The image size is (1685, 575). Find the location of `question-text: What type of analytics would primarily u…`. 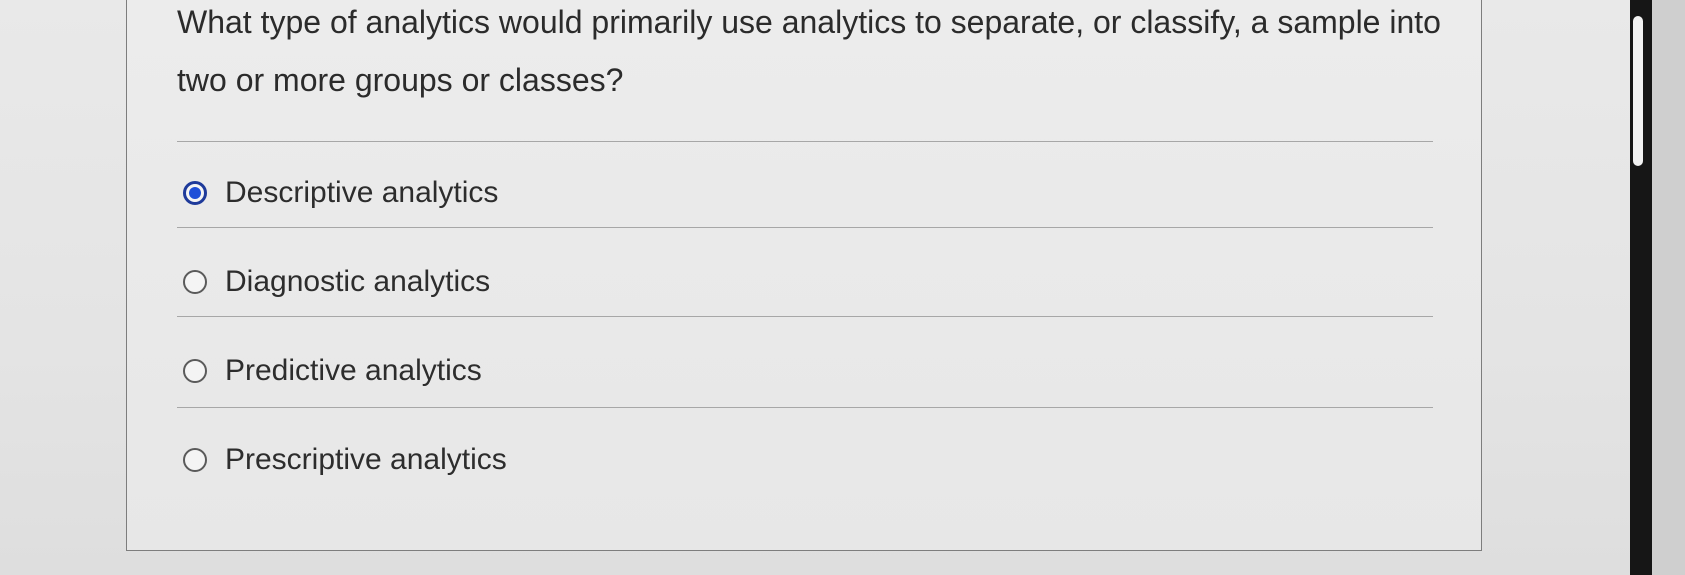

question-text: What type of analytics would primarily u… is located at coordinates (809, 51).